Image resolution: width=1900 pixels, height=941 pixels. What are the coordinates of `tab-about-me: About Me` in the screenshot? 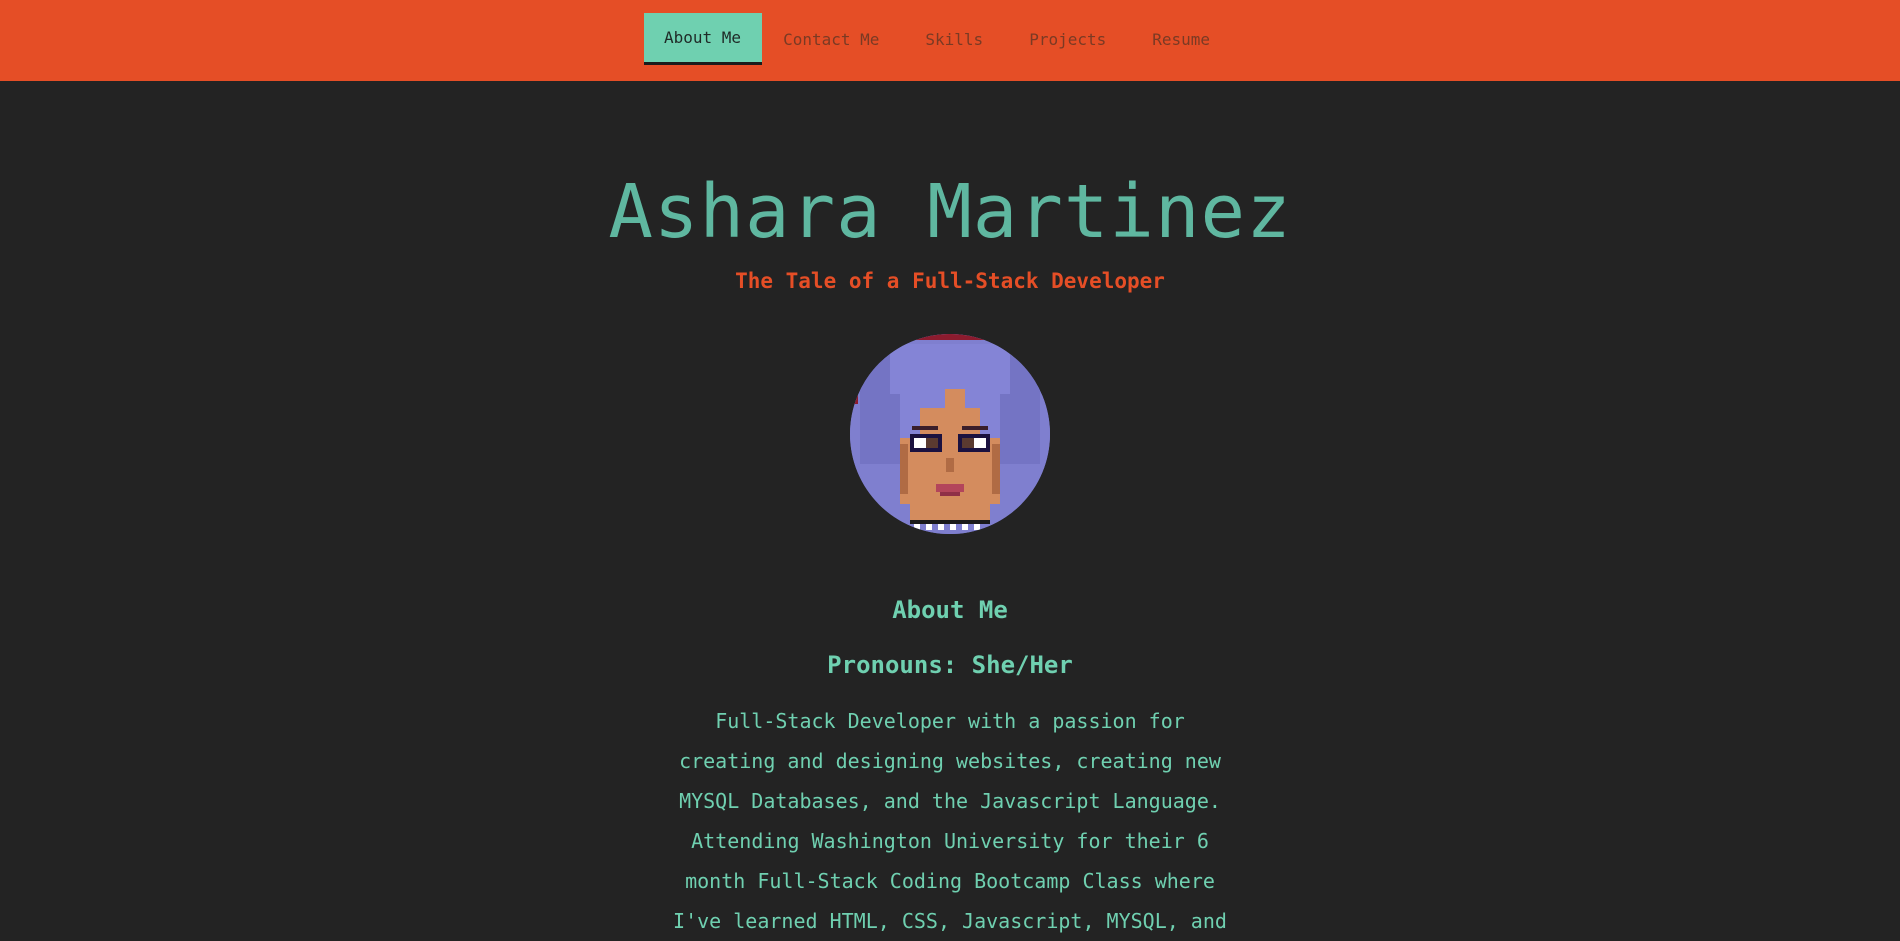 It's located at (703, 39).